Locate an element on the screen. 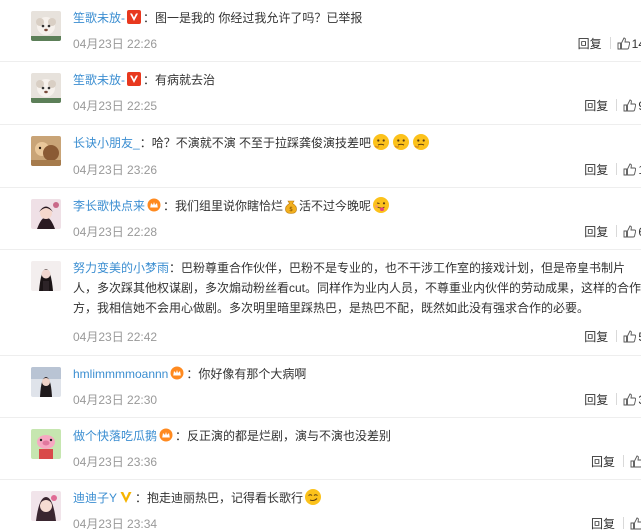  comment-text: 图一是我的 你经过我允许了吗？已举报 is located at coordinates (259, 18).